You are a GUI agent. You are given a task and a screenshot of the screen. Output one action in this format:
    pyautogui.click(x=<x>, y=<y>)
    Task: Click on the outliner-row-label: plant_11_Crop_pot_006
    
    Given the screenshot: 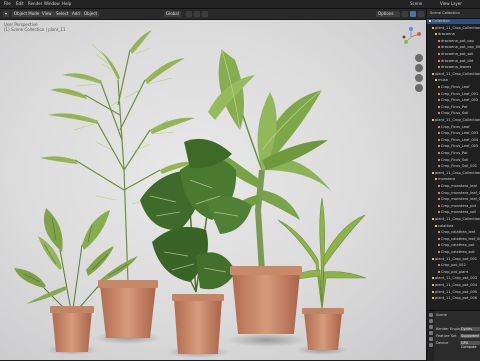 What is the action you would take?
    pyautogui.click(x=456, y=298)
    